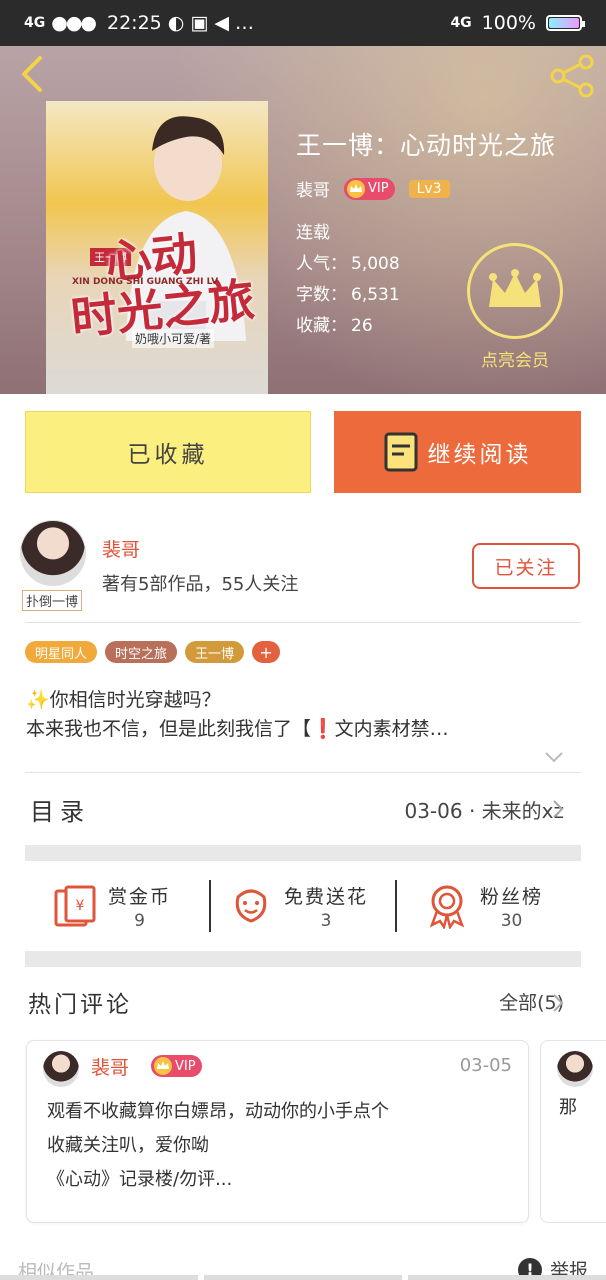  What do you see at coordinates (572, 76) in the screenshot?
I see `share-icon` at bounding box center [572, 76].